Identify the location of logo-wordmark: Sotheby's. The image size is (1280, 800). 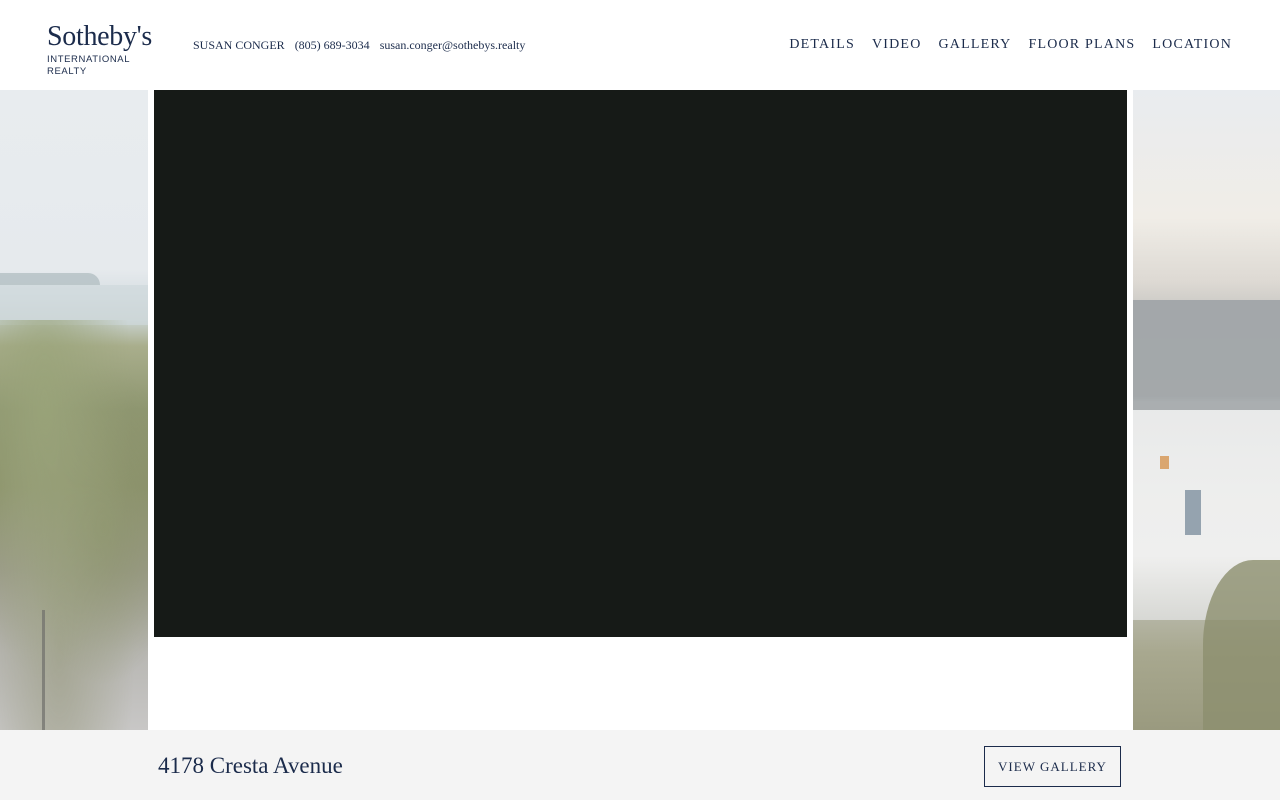
(100, 36).